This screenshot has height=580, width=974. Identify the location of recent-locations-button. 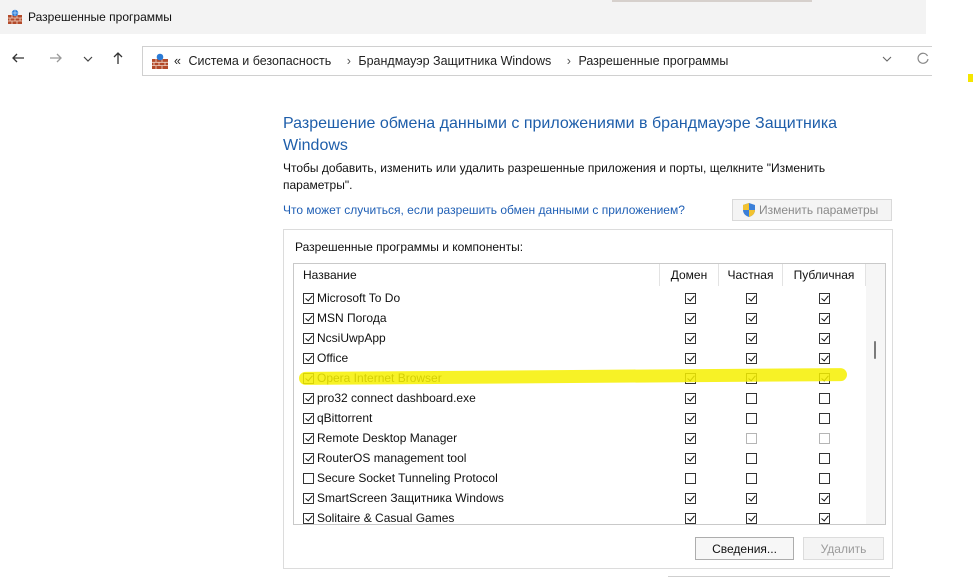
(88, 61).